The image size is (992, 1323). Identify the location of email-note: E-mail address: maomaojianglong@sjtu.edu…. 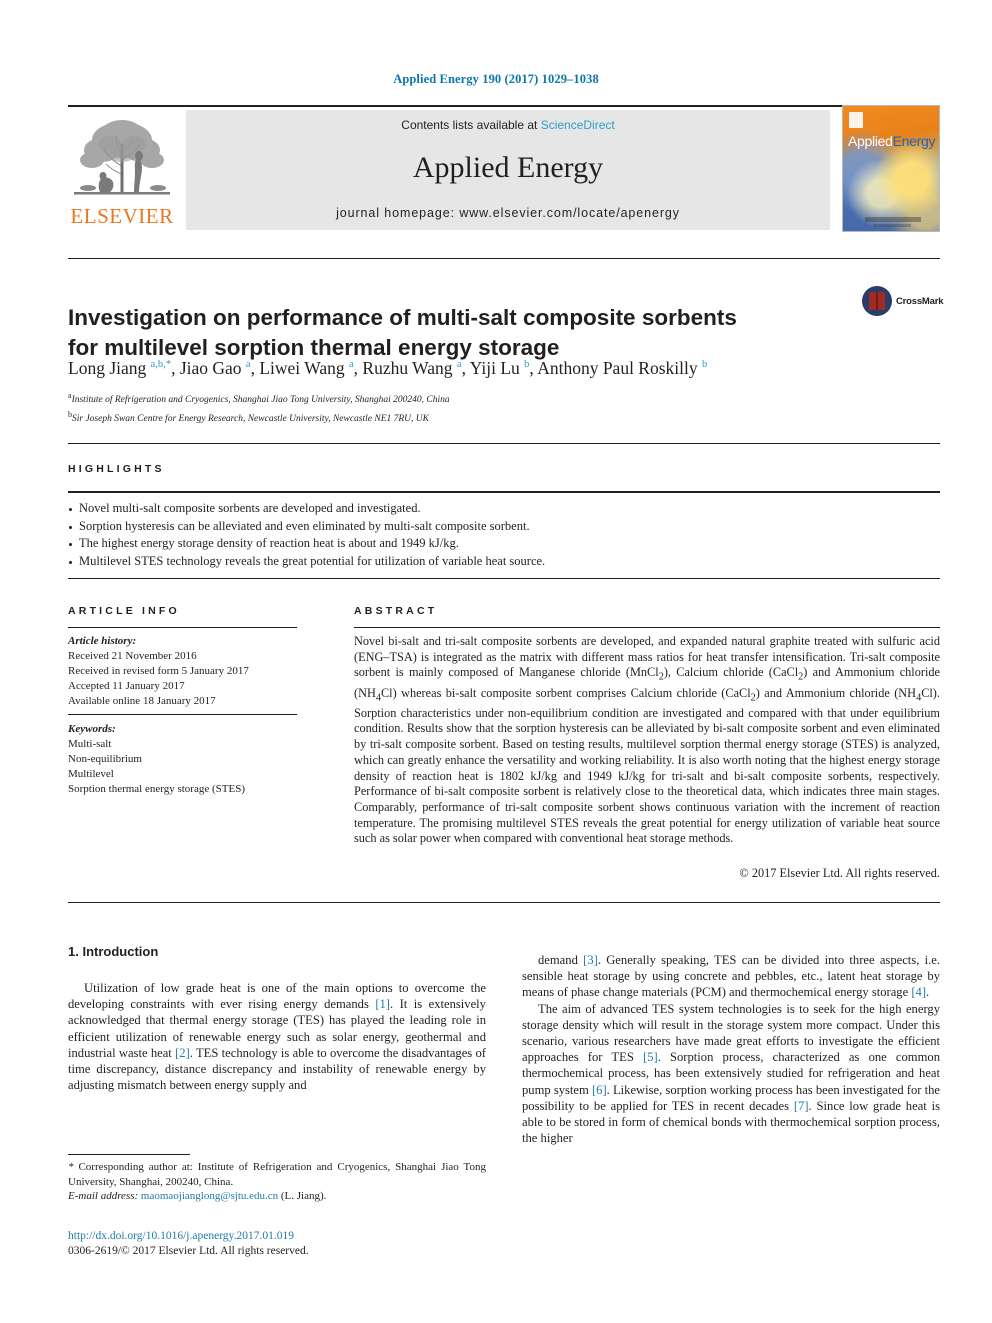
(277, 1196).